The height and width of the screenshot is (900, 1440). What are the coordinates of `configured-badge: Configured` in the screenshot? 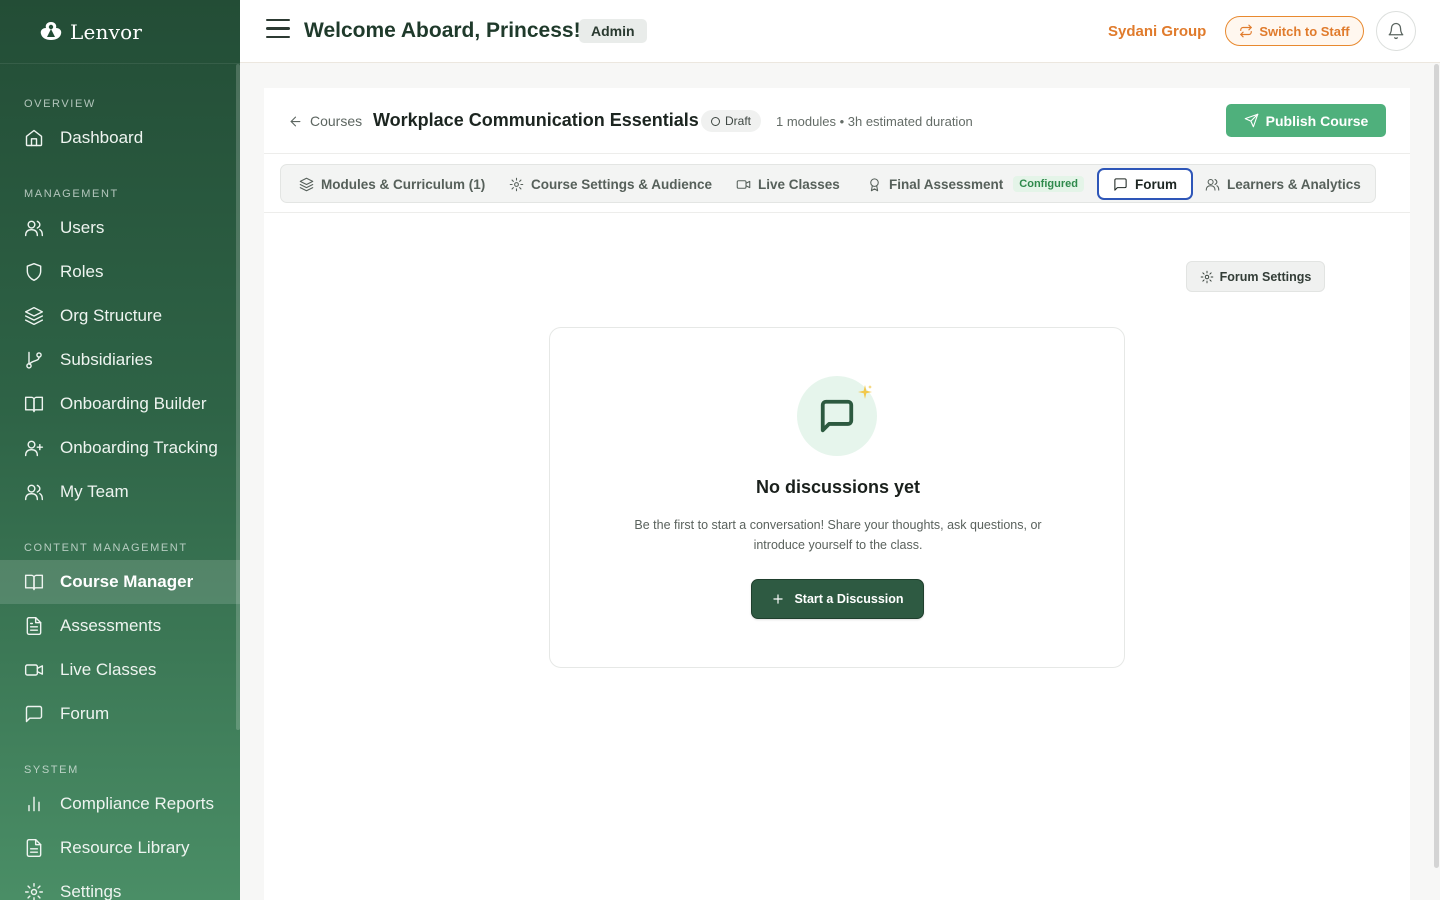 It's located at (1048, 184).